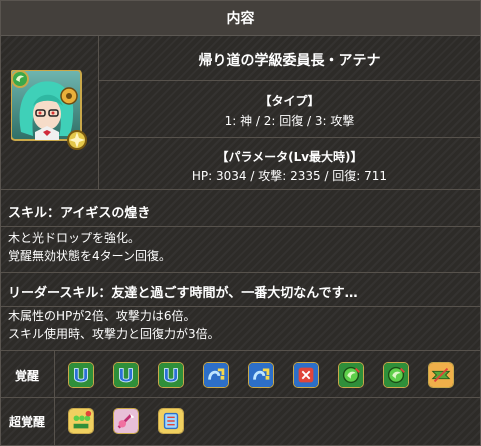 The height and width of the screenshot is (446, 481). What do you see at coordinates (289, 176) in the screenshot?
I see `param-text: HP: 3034 / 攻撃: 2335 / 回復: 711` at bounding box center [289, 176].